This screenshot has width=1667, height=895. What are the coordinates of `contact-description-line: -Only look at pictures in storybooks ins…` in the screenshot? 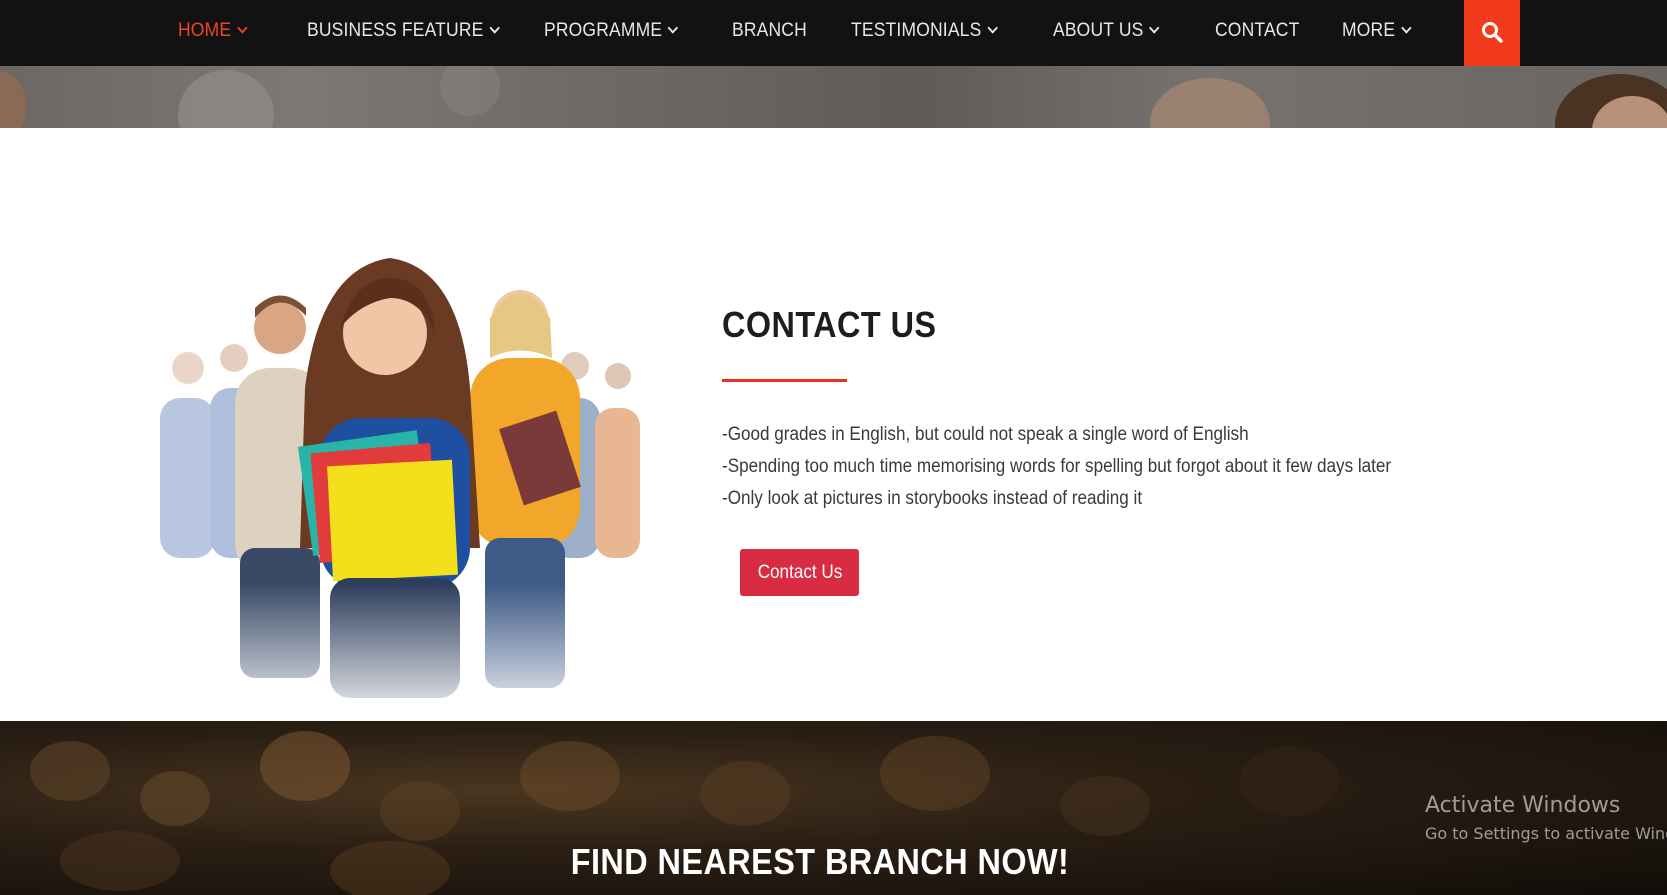 It's located at (932, 498).